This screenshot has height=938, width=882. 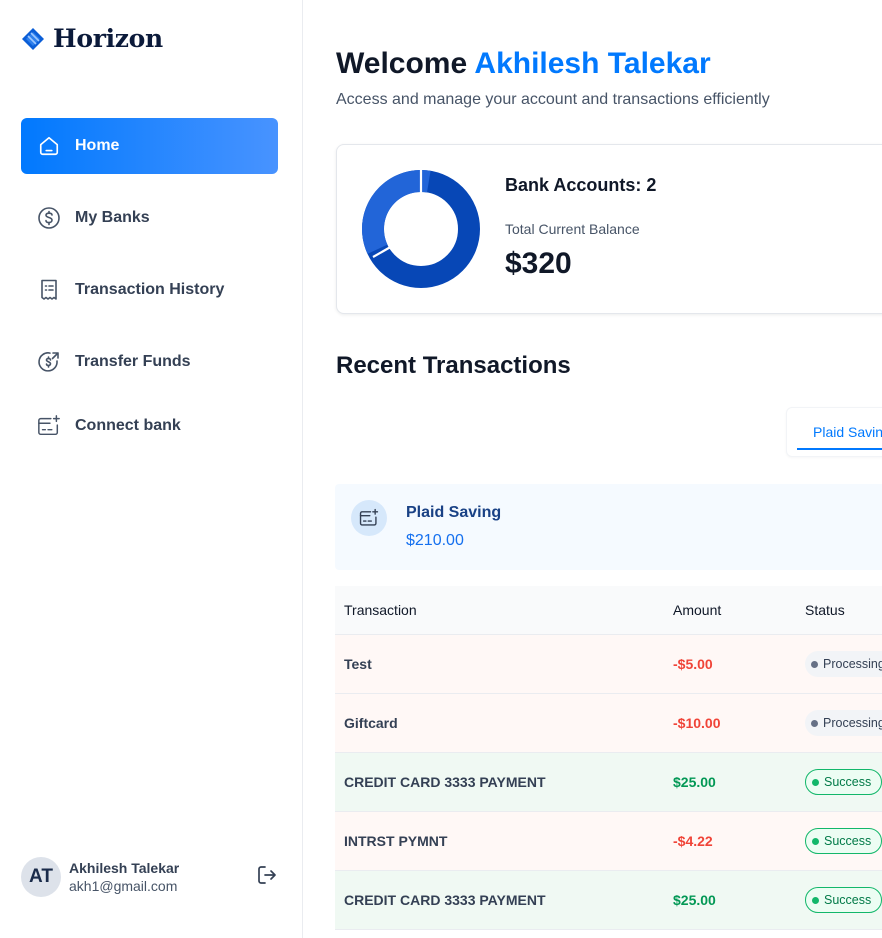 What do you see at coordinates (839, 433) in the screenshot?
I see `tab-plaid-saving: Plaid Saving` at bounding box center [839, 433].